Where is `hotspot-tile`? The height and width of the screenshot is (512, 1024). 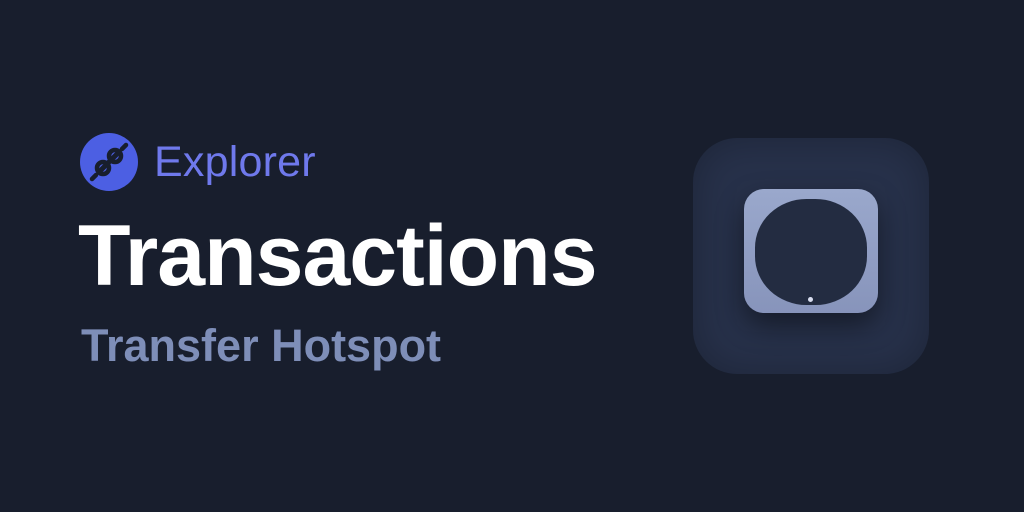
hotspot-tile is located at coordinates (811, 256).